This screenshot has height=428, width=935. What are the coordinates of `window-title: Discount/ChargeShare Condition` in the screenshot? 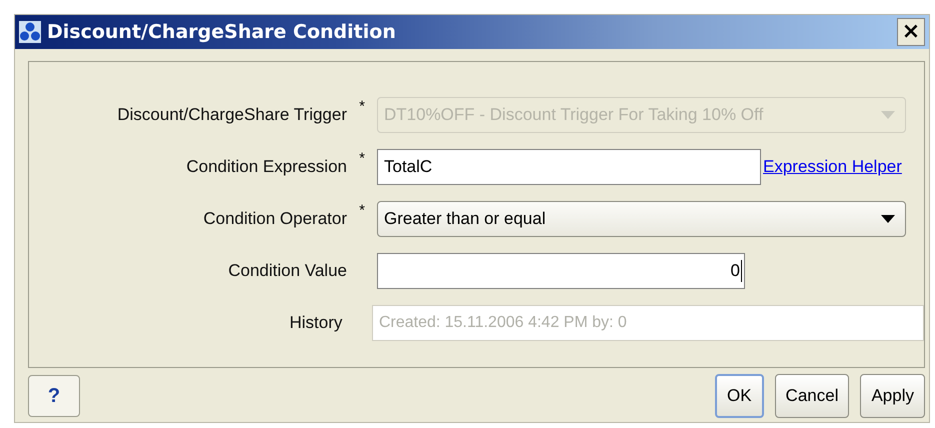 It's located at (222, 32).